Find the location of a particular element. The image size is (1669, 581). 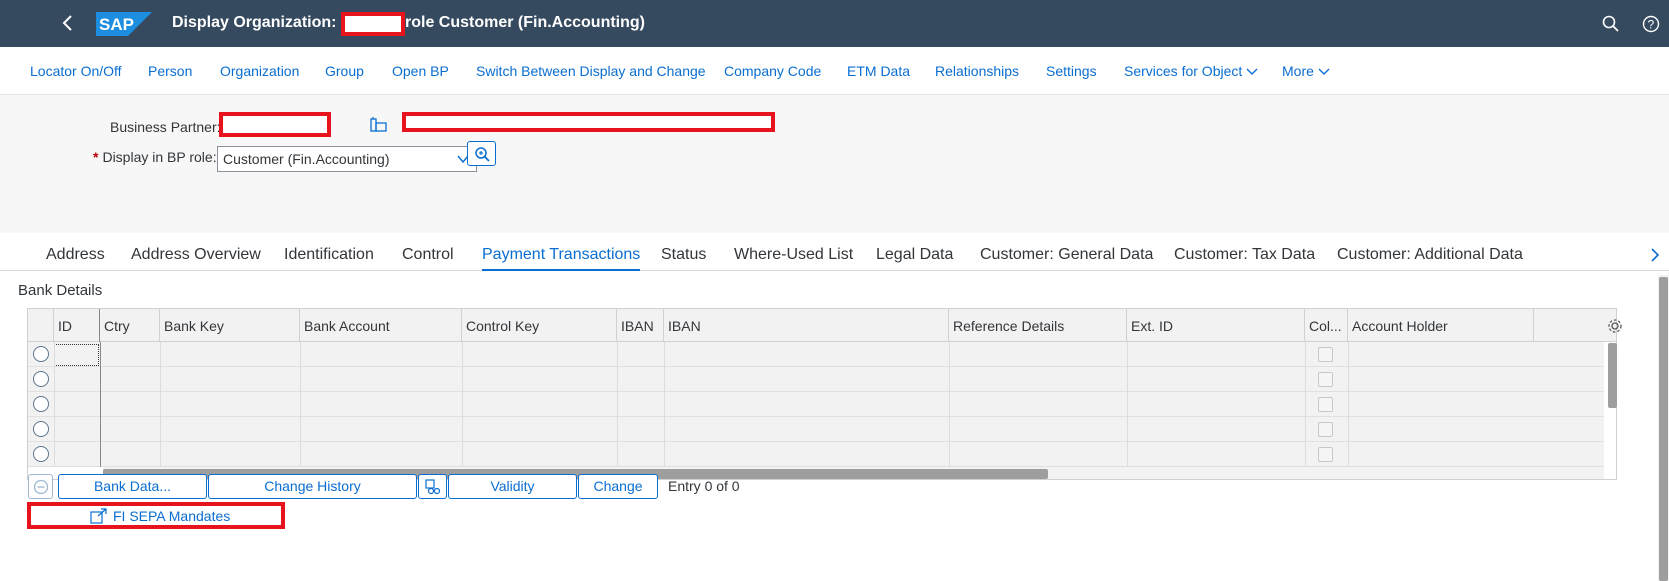

column-ctry: Ctry is located at coordinates (130, 325).